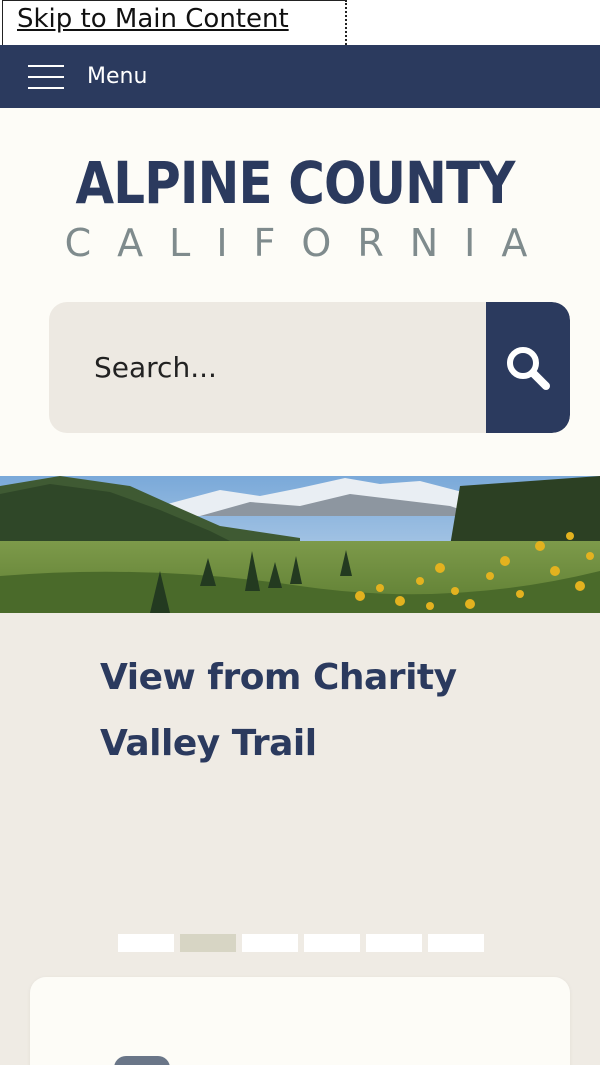 Image resolution: width=600 pixels, height=1065 pixels. I want to click on slide-caption: View from Charity Valley Trail, so click(310, 711).